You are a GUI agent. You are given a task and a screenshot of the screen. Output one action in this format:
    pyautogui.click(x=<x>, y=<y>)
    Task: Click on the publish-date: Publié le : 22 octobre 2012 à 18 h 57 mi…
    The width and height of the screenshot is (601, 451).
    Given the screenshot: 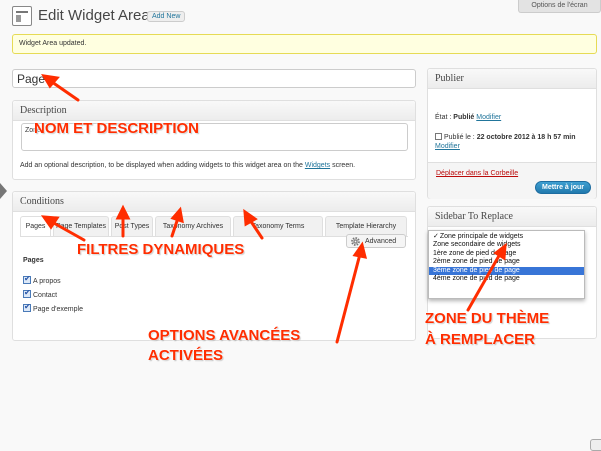 What is the action you would take?
    pyautogui.click(x=505, y=137)
    